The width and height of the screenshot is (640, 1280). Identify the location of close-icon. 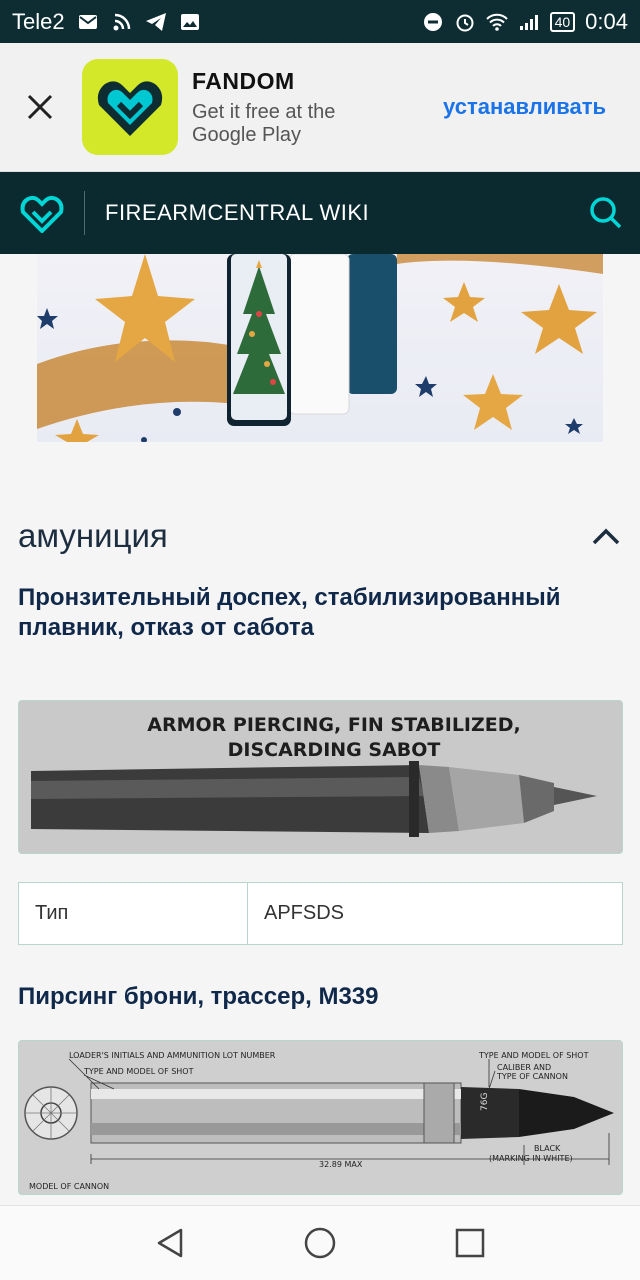
(40, 107).